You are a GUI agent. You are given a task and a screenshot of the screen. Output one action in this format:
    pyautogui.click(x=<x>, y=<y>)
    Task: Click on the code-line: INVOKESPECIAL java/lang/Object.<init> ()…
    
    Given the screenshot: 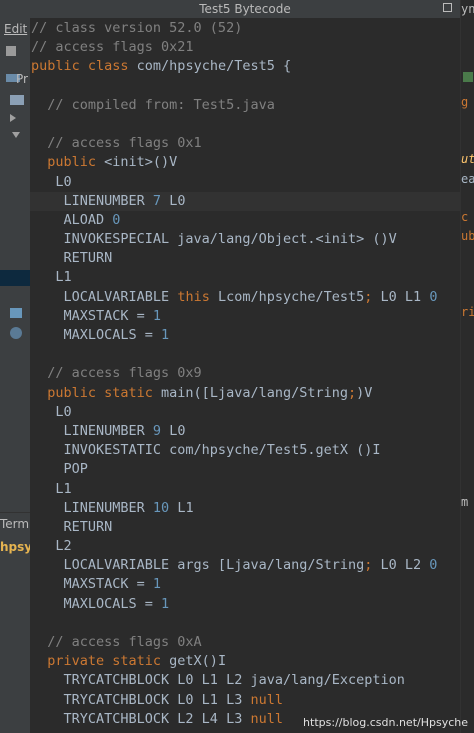 What is the action you would take?
    pyautogui.click(x=245, y=239)
    